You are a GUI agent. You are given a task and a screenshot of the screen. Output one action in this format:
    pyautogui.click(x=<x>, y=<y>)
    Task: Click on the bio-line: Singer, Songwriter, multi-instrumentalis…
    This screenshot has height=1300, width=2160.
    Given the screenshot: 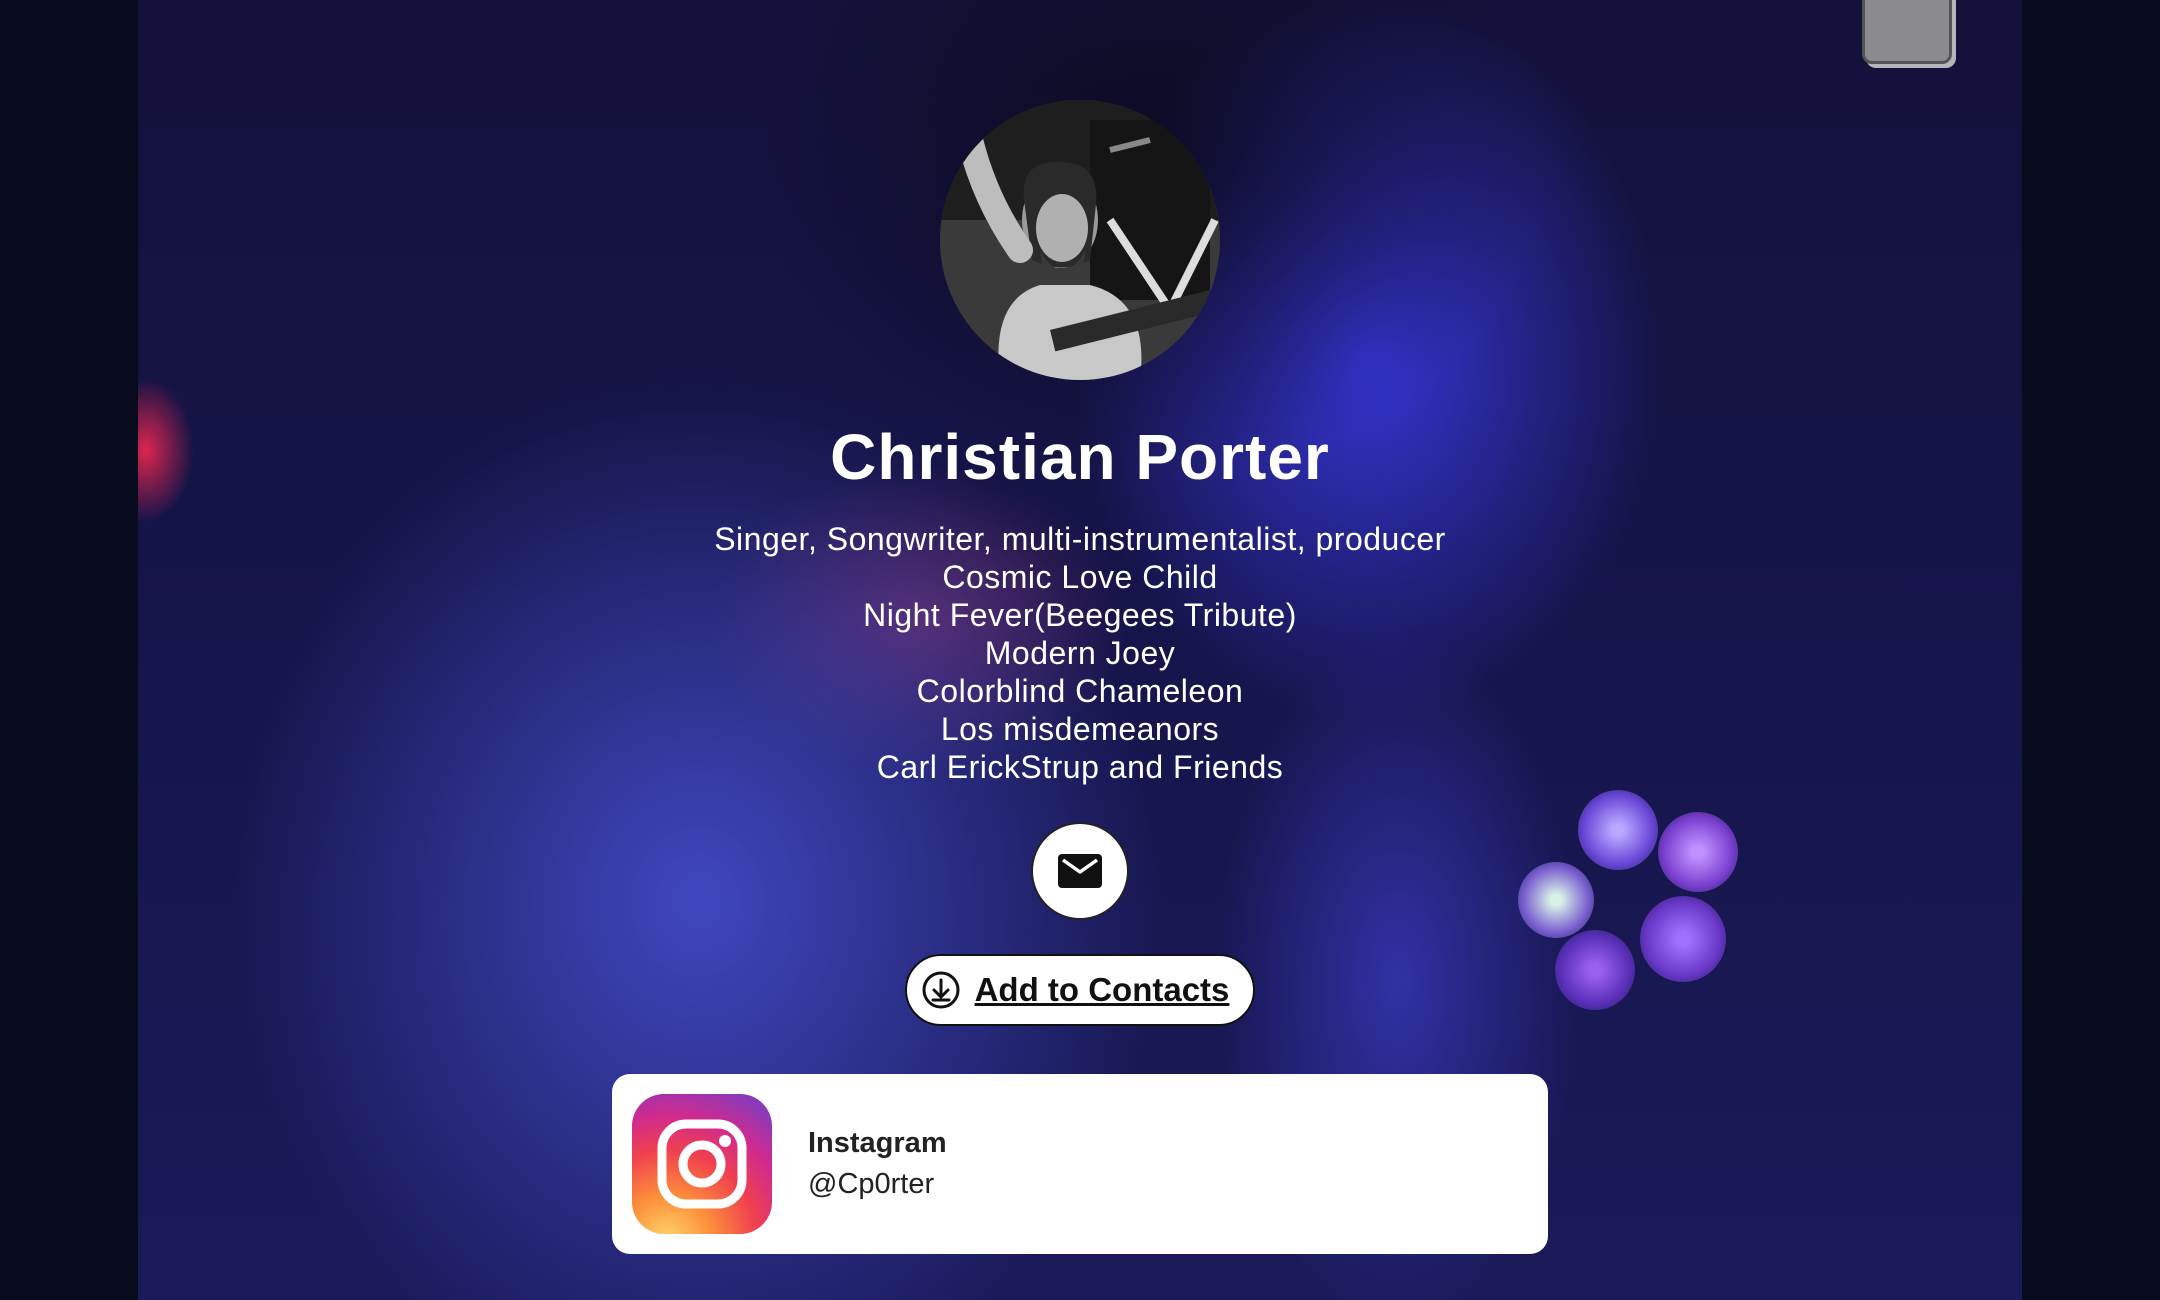 What is the action you would take?
    pyautogui.click(x=1080, y=539)
    